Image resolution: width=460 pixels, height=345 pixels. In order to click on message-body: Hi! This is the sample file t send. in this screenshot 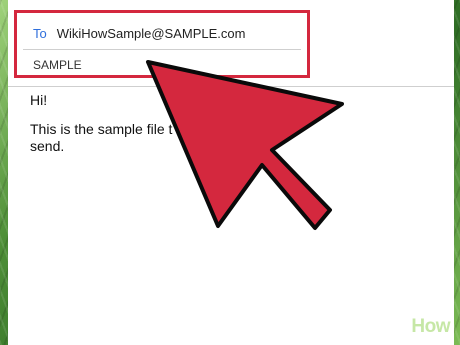, I will do `click(160, 123)`.